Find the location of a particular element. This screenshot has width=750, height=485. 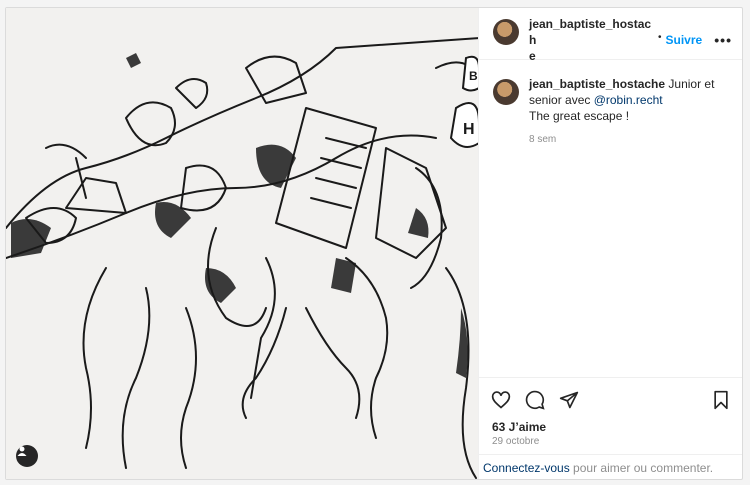

share-icon is located at coordinates (569, 405).